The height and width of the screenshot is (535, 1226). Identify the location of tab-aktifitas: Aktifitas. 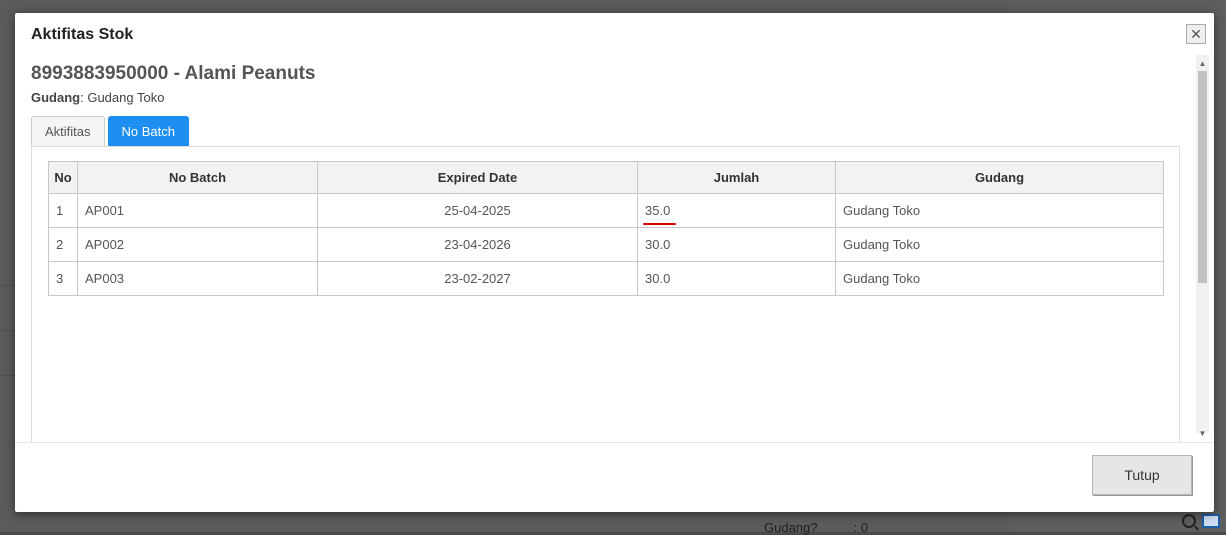
(68, 131).